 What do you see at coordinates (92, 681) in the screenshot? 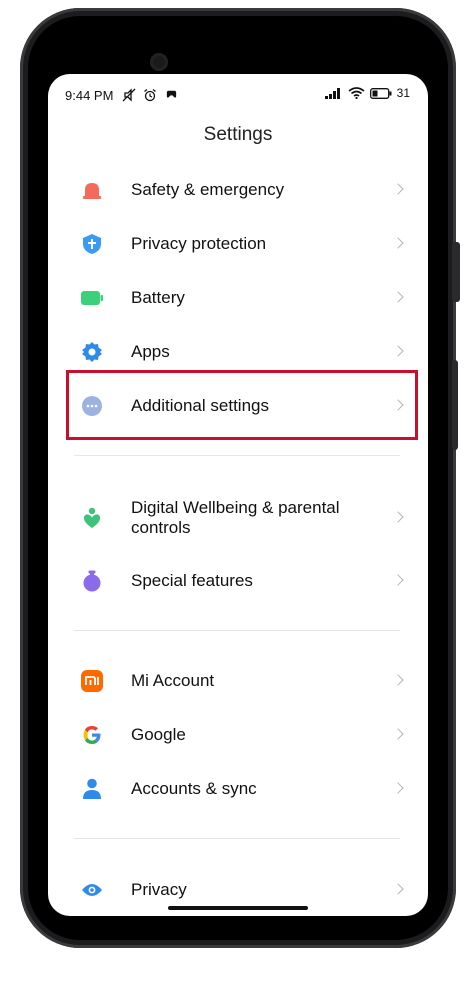
I see `mi-logo-icon` at bounding box center [92, 681].